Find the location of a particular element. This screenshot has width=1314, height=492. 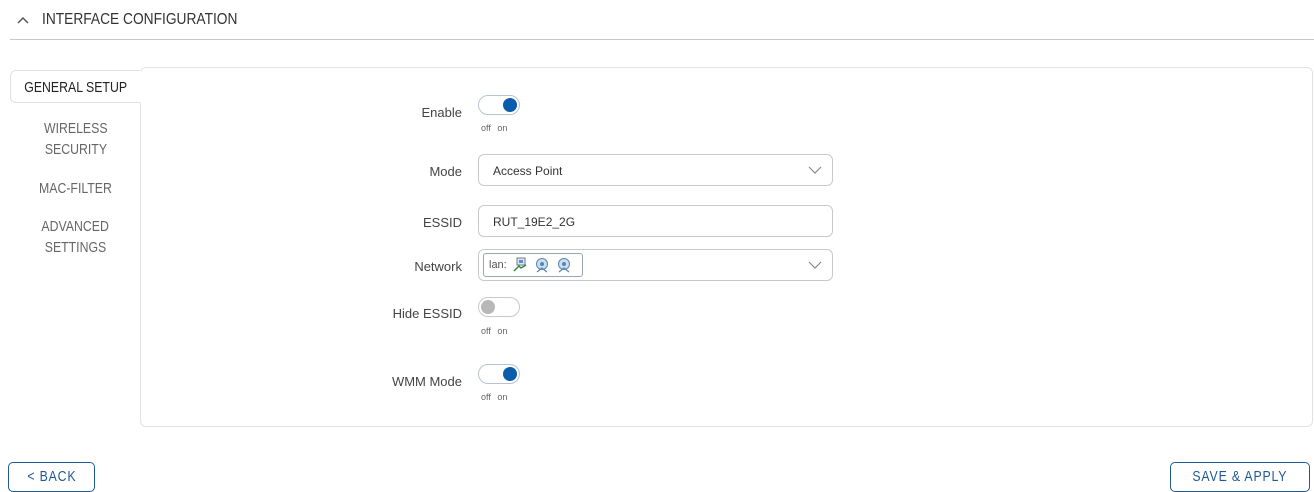

tab-label-line1: WIRELESS is located at coordinates (75, 128).